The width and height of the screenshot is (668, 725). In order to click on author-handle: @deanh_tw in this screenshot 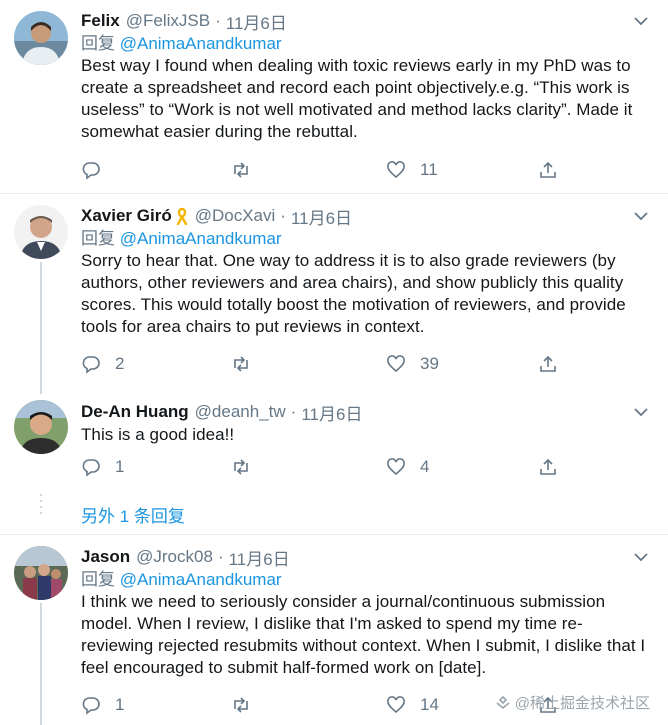, I will do `click(240, 412)`.